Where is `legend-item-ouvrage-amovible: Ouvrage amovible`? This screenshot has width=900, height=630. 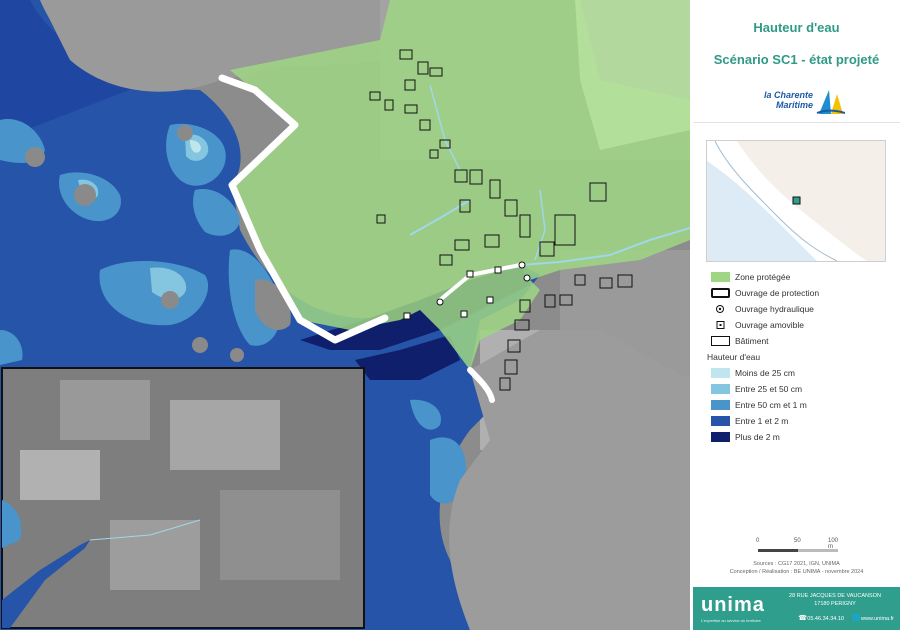
legend-item-ouvrage-amovible: Ouvrage amovible is located at coordinates (802, 326).